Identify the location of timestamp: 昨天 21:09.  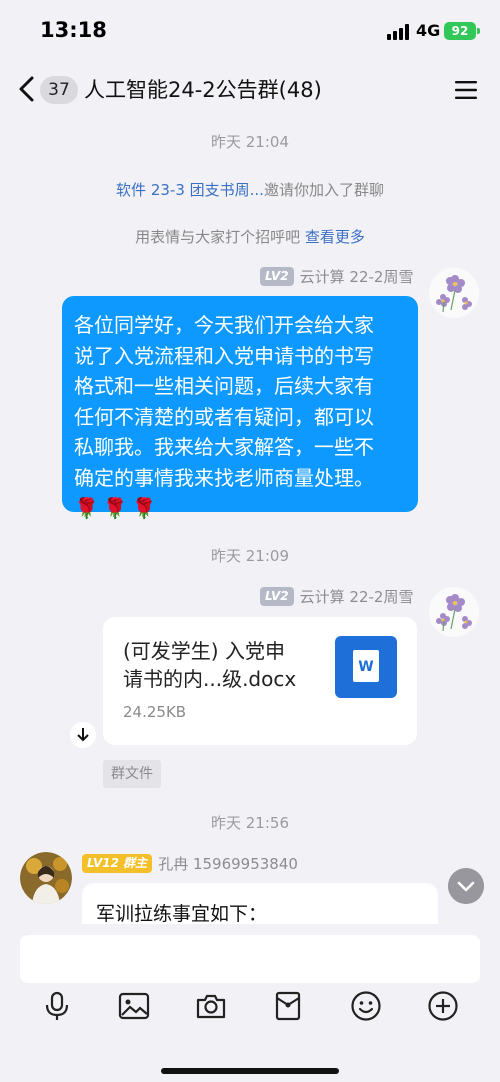
(250, 556).